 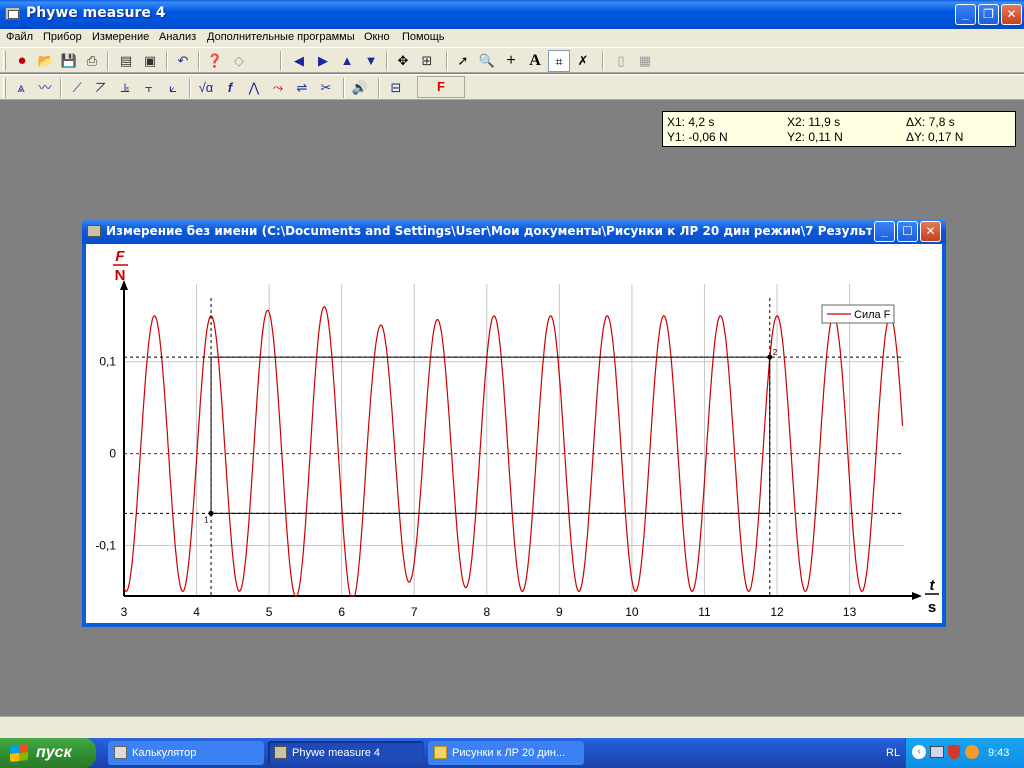 I want to click on menu-window: Окно, so click(x=377, y=37).